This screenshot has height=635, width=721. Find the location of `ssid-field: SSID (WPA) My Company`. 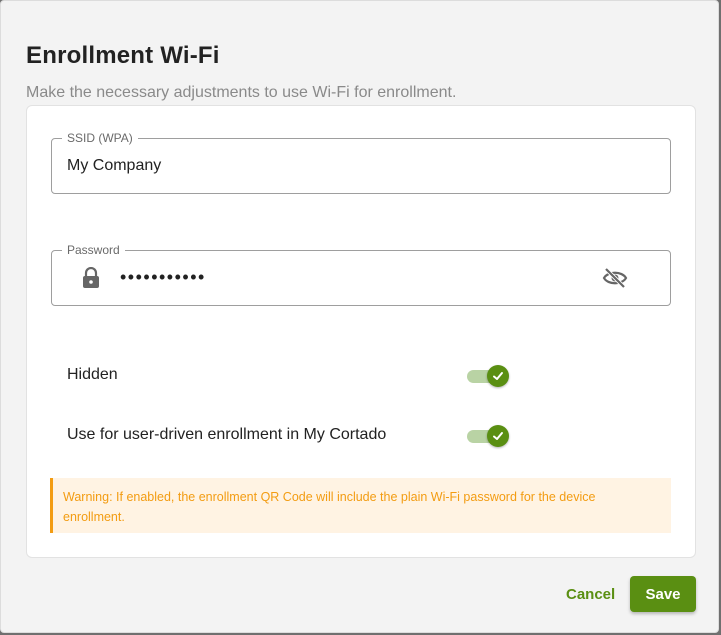

ssid-field: SSID (WPA) My Company is located at coordinates (361, 162).